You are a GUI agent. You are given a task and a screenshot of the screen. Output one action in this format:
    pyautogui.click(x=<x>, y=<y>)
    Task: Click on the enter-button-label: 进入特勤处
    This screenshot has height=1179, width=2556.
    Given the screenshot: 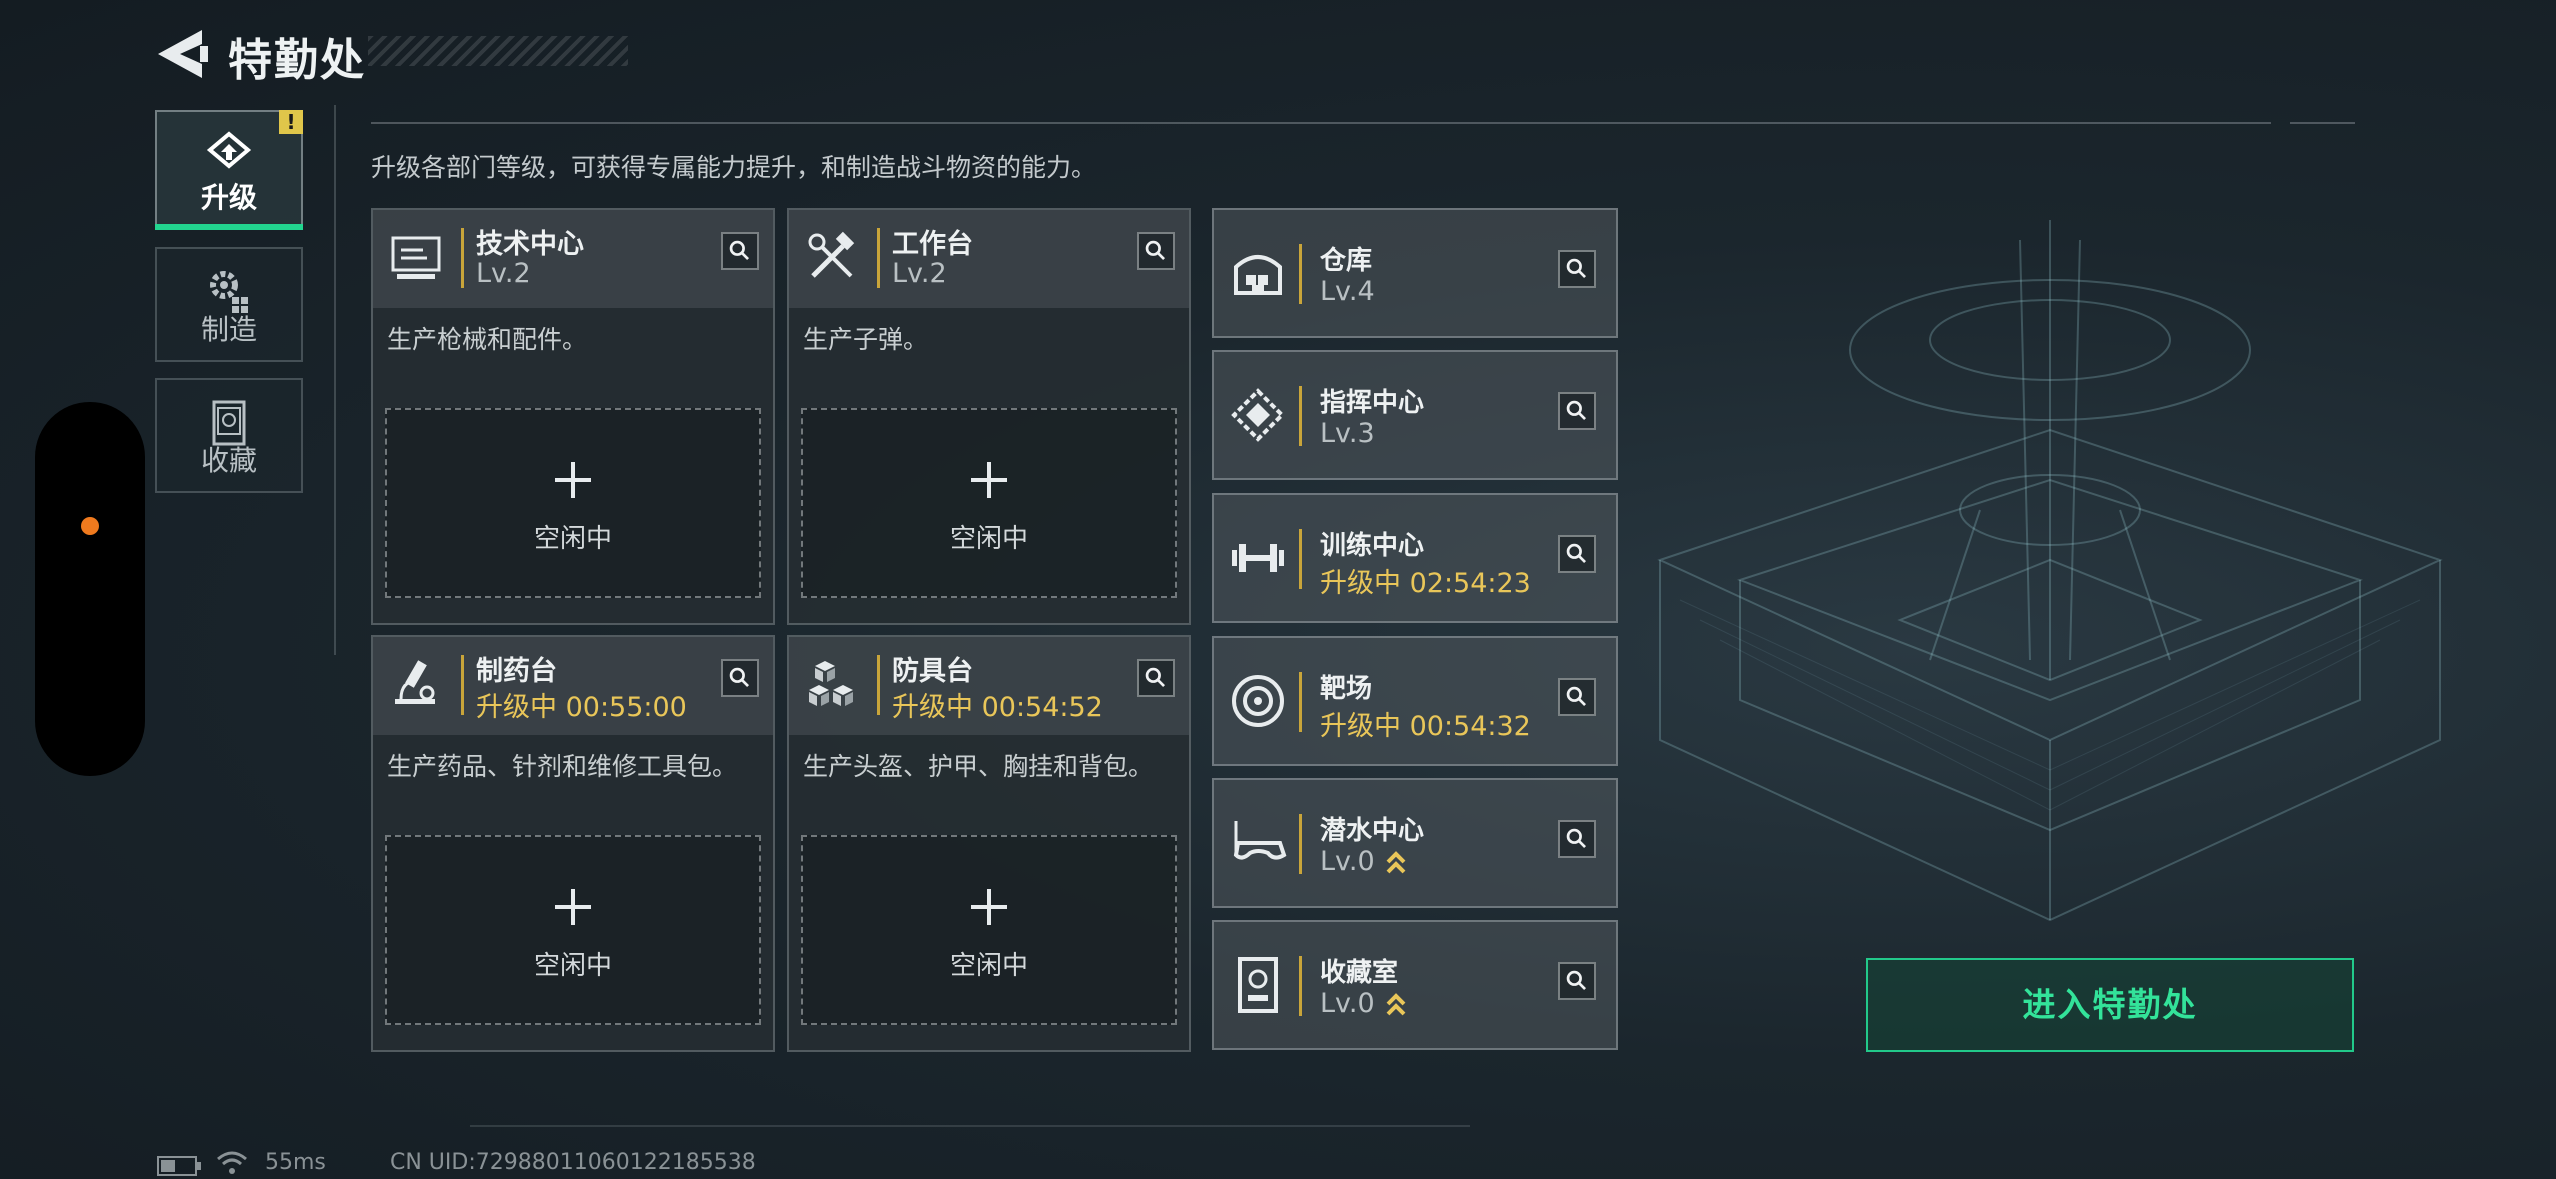 What is the action you would take?
    pyautogui.click(x=2110, y=1004)
    